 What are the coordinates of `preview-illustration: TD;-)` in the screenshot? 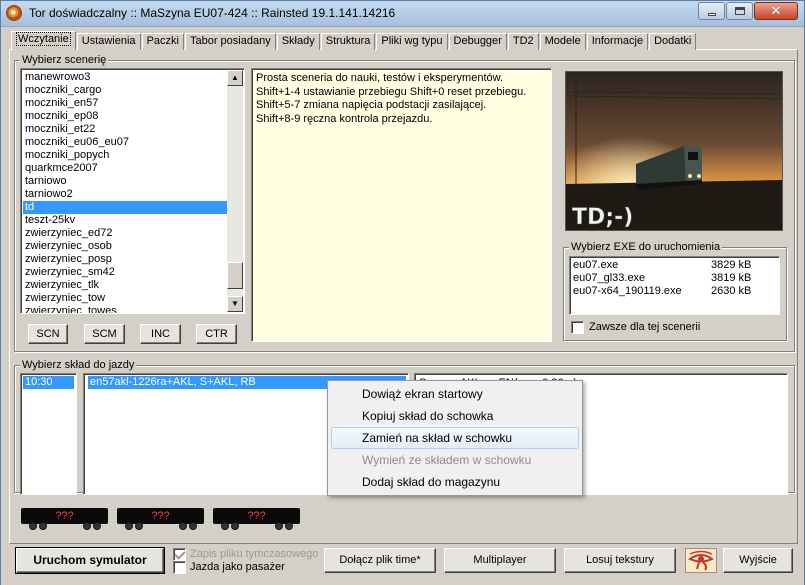 It's located at (674, 151).